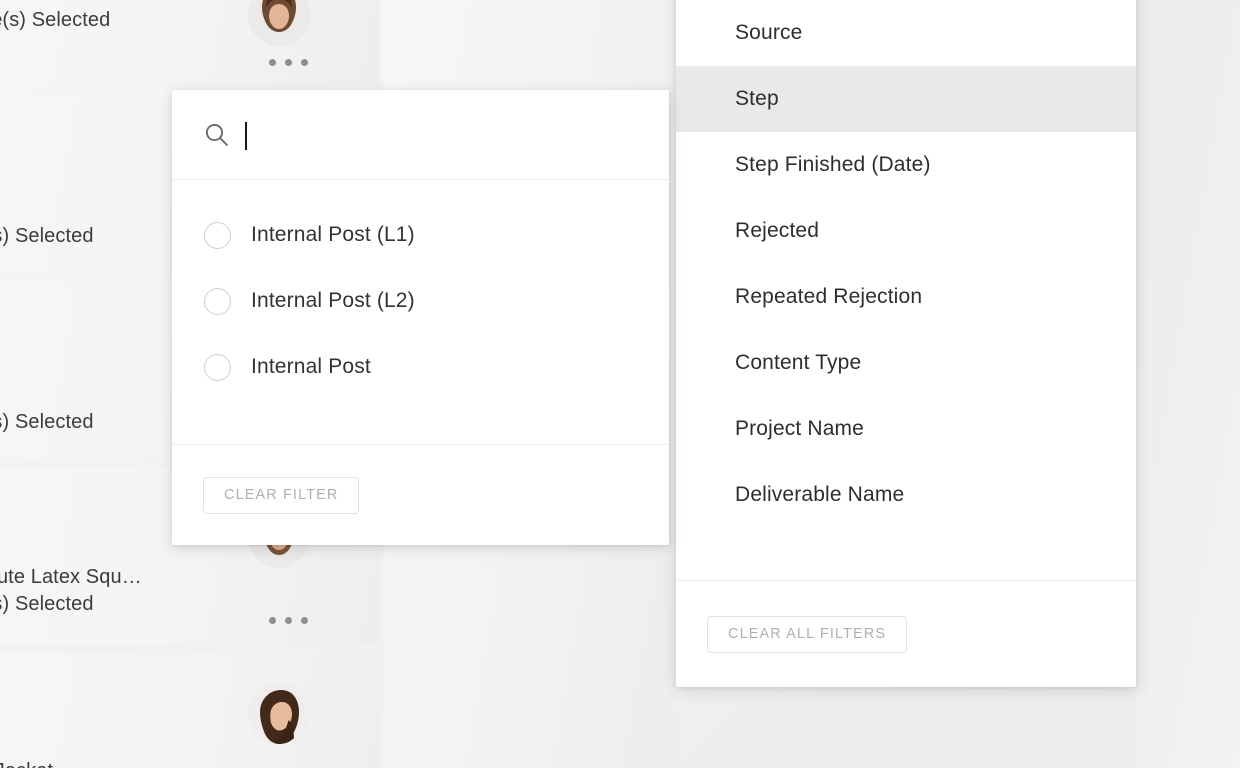  Describe the element at coordinates (807, 634) in the screenshot. I see `clear-all-filters-button: CLEAR ALL FILTERS` at that location.